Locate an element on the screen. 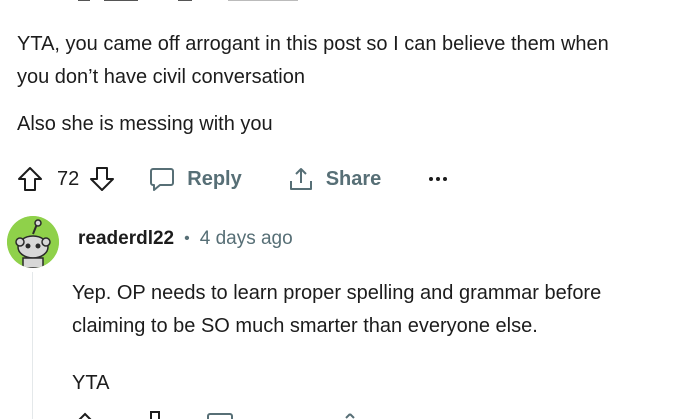 The width and height of the screenshot is (700, 419). username-link: readerdl22 is located at coordinates (126, 239).